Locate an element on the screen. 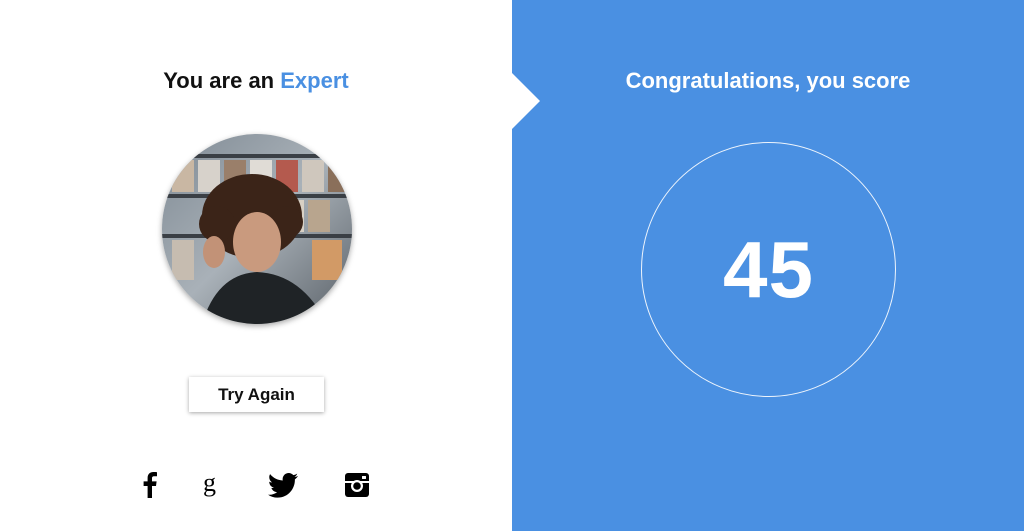  instagram-icon is located at coordinates (357, 485).